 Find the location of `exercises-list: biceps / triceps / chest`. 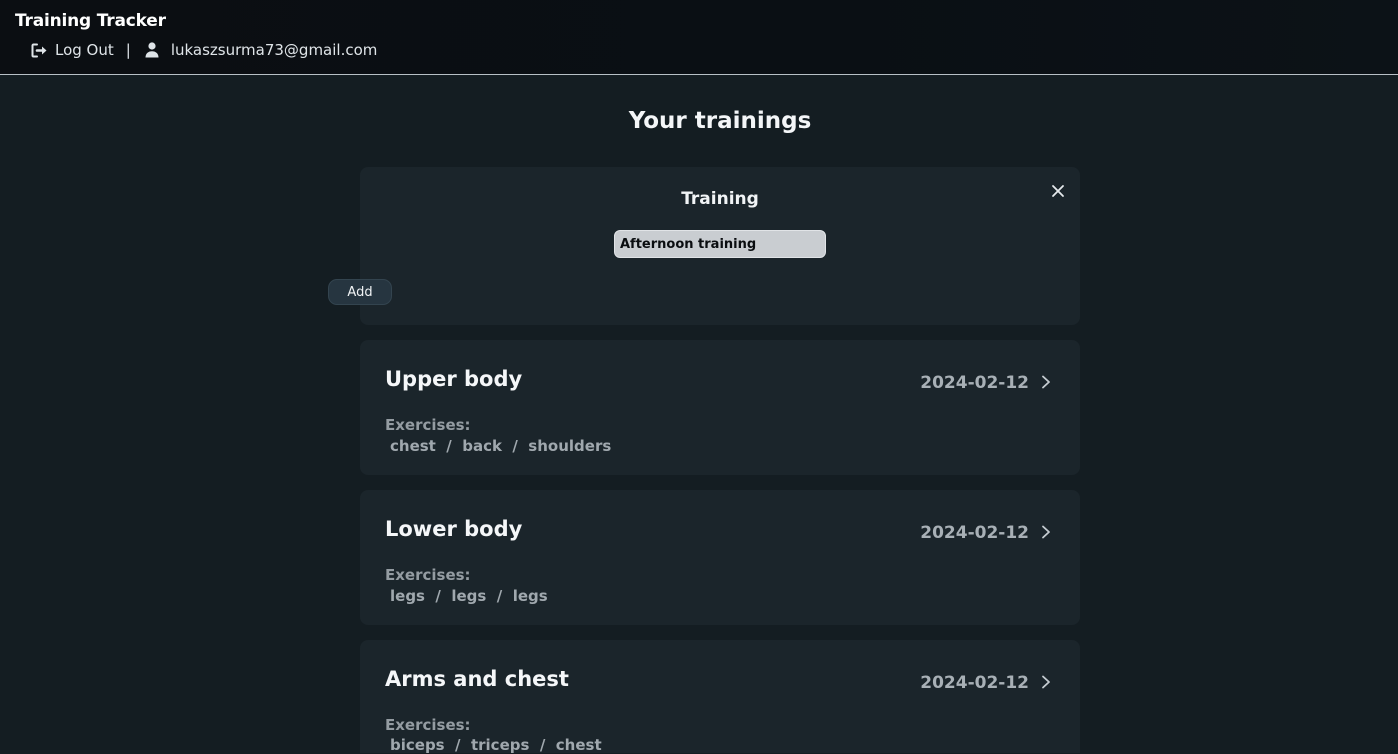

exercises-list: biceps / triceps / chest is located at coordinates (496, 745).